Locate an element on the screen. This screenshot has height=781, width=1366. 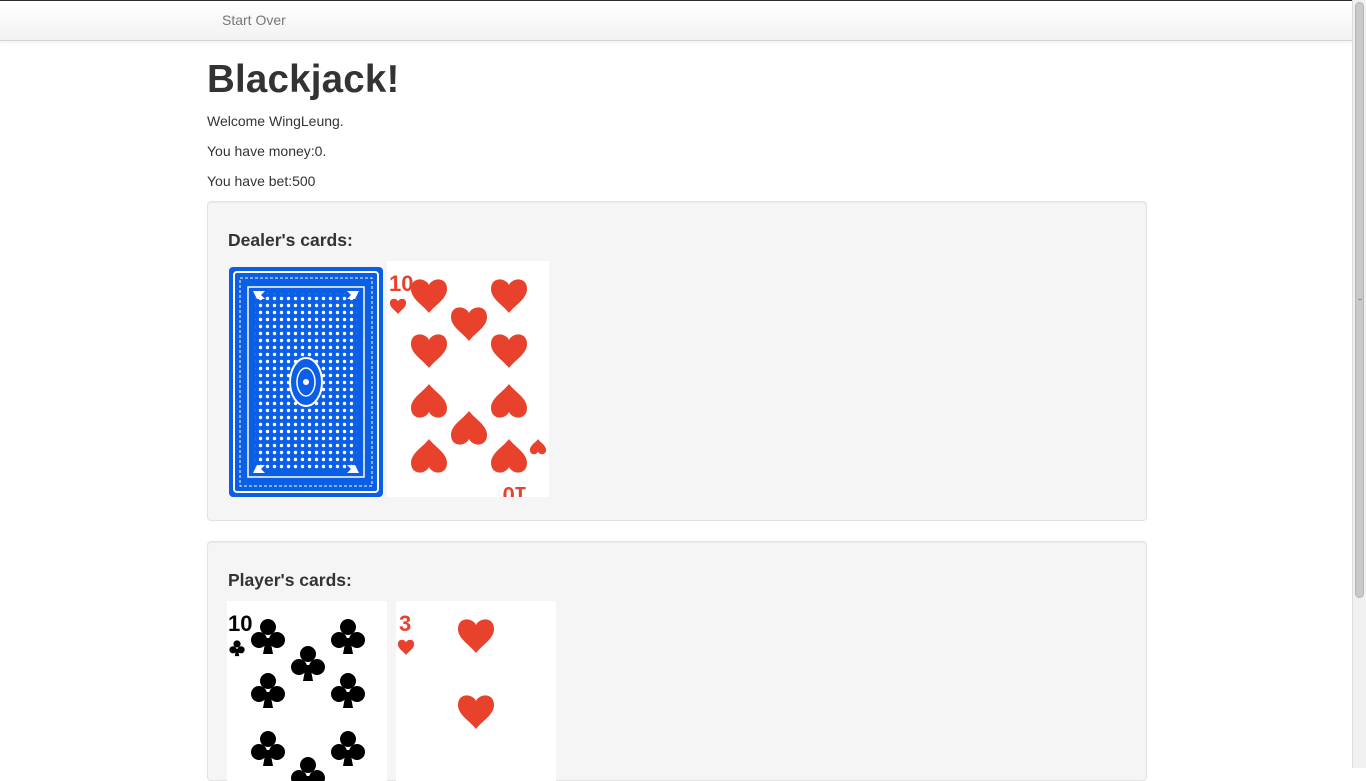
welcome-text: Welcome WingLeung. is located at coordinates (275, 121).